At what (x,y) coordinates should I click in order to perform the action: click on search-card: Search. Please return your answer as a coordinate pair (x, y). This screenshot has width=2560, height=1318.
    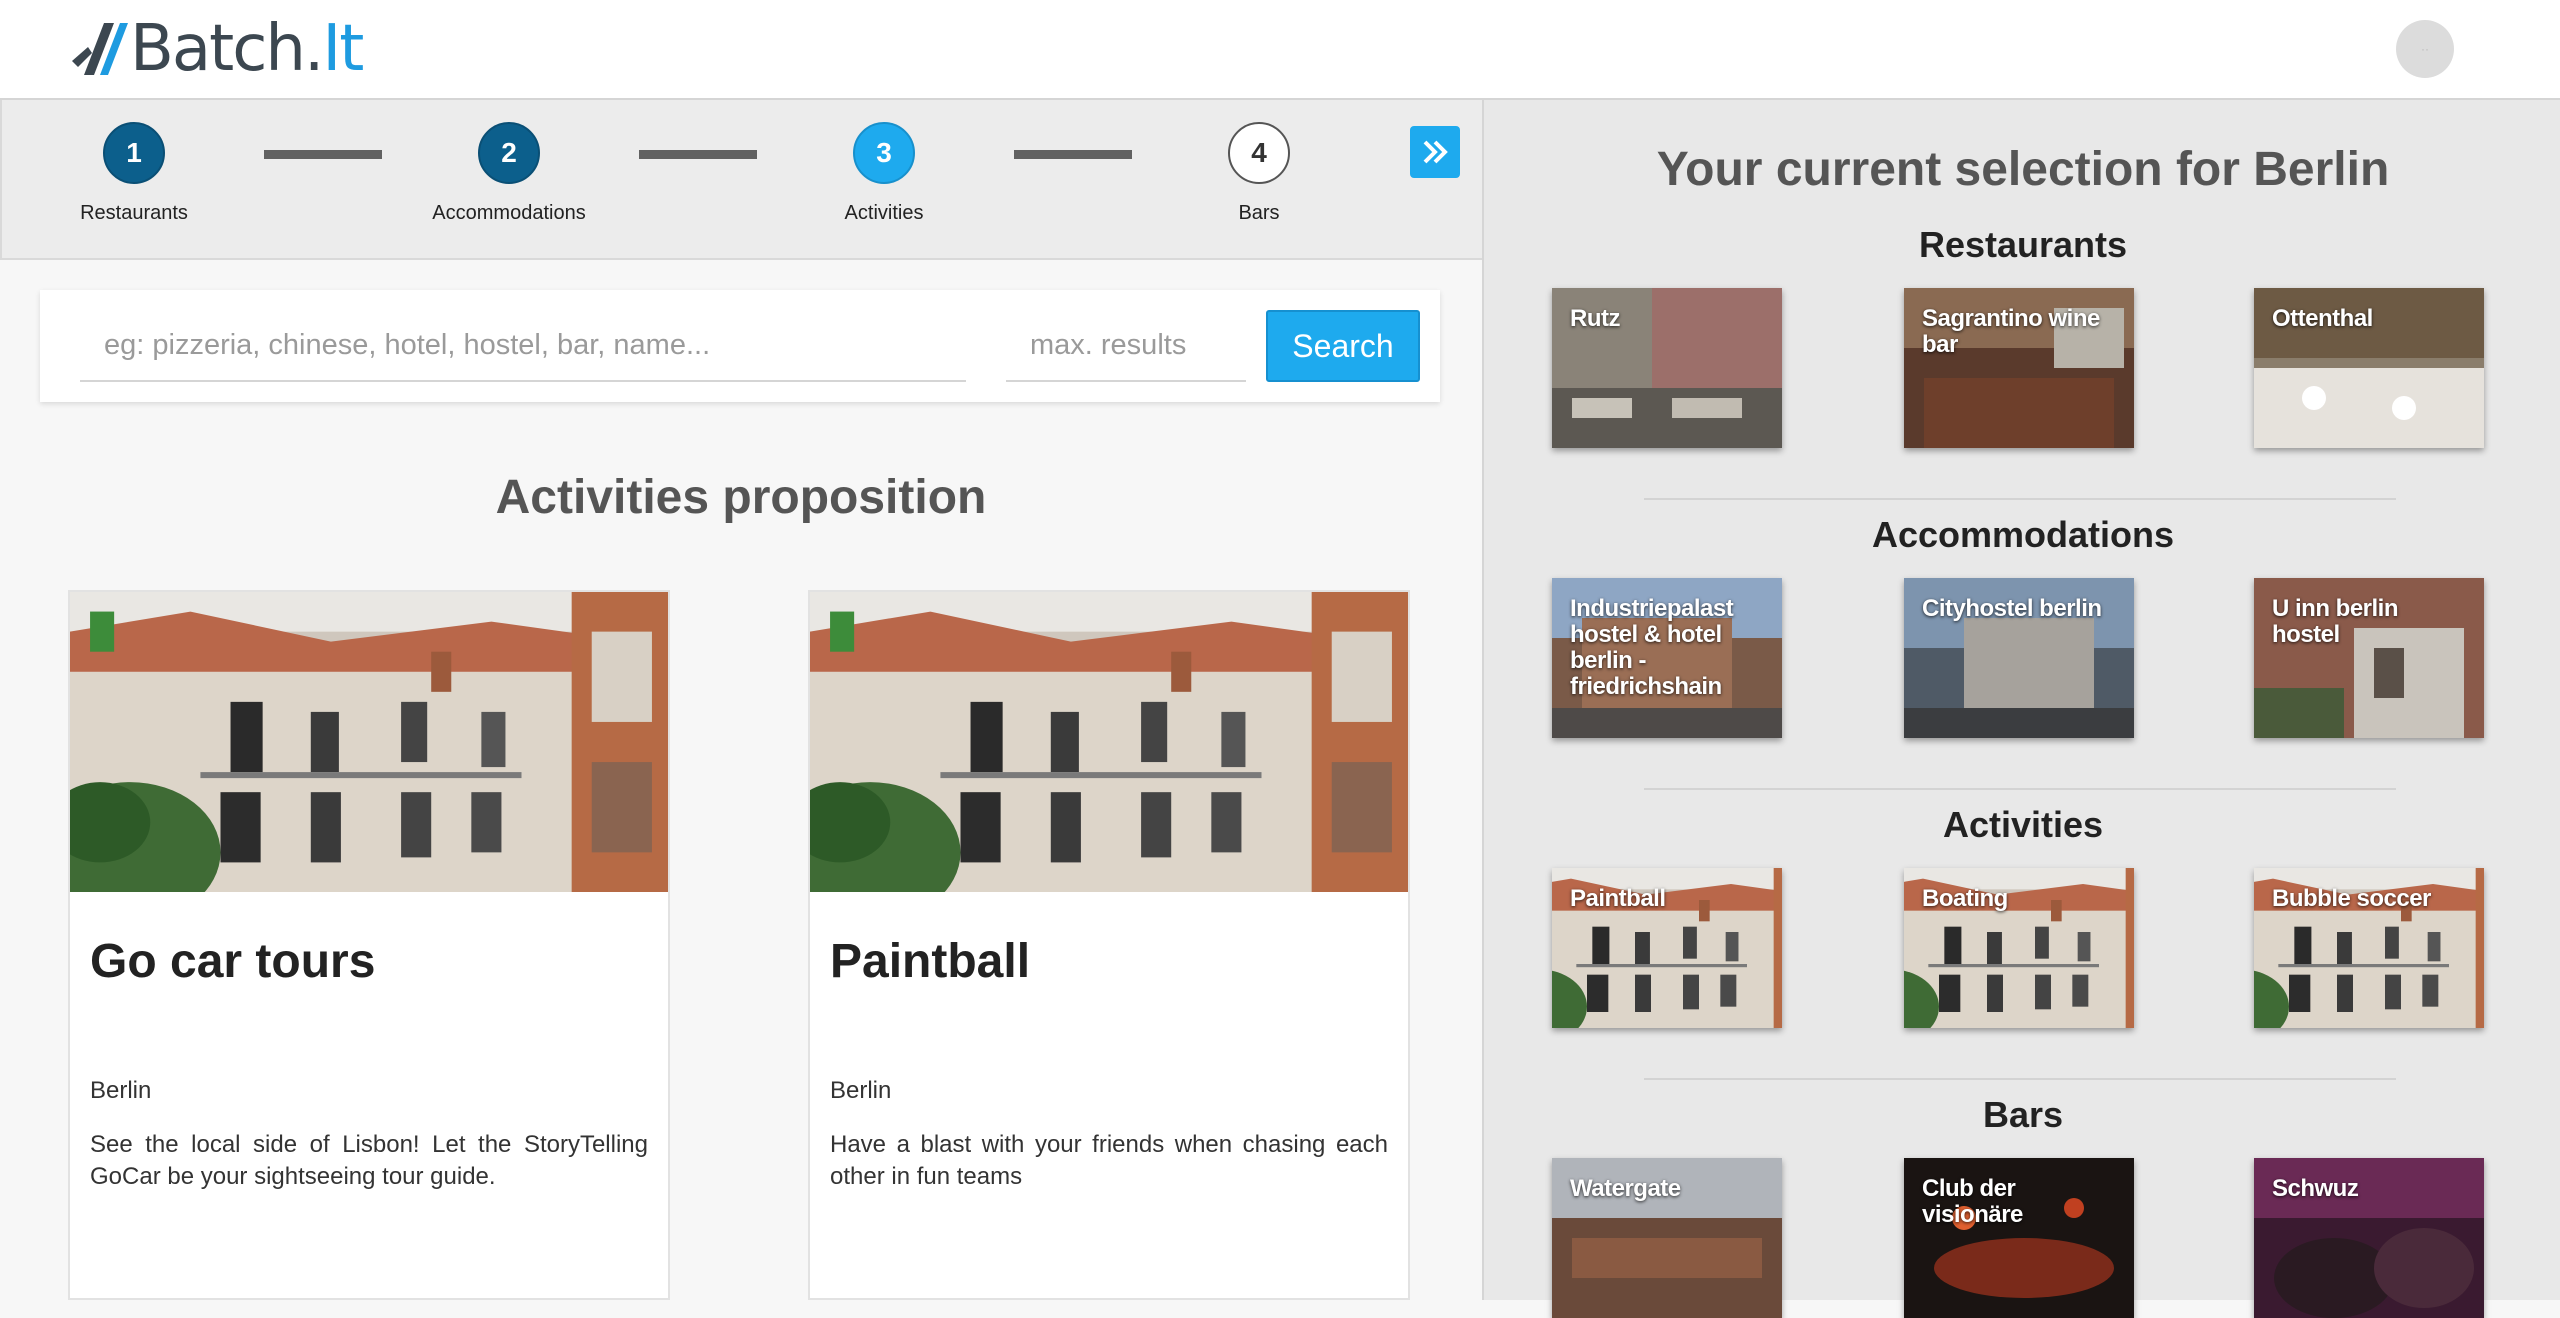
    Looking at the image, I should click on (740, 346).